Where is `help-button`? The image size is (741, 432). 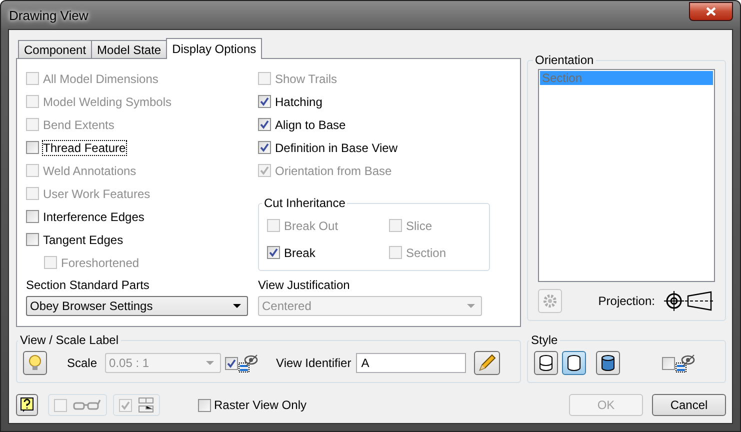 help-button is located at coordinates (27, 405).